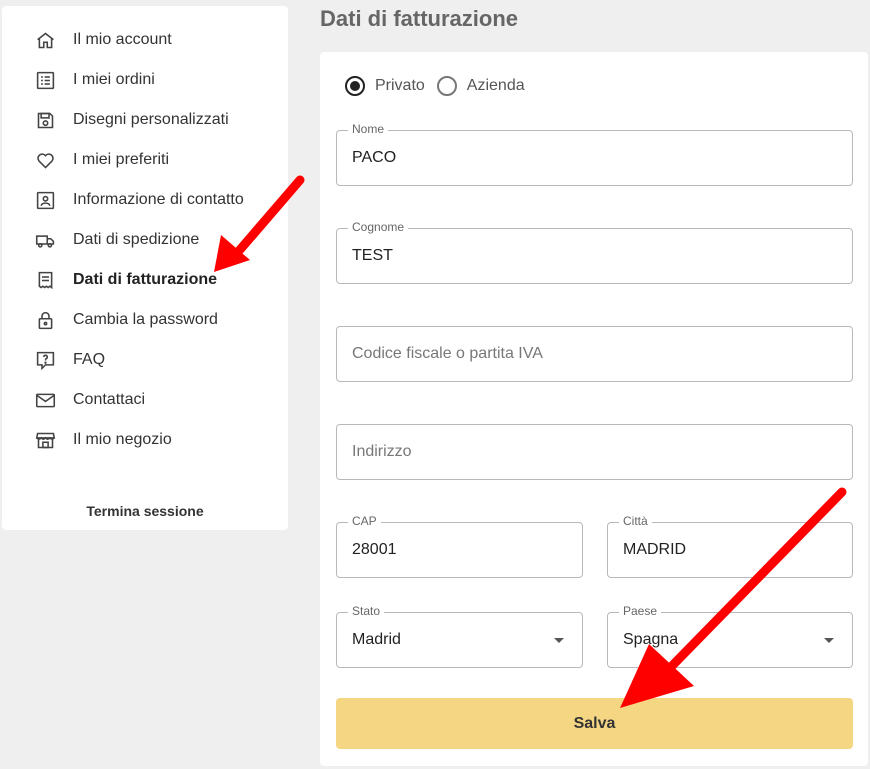  What do you see at coordinates (655, 549) in the screenshot?
I see `field-value: MADRID` at bounding box center [655, 549].